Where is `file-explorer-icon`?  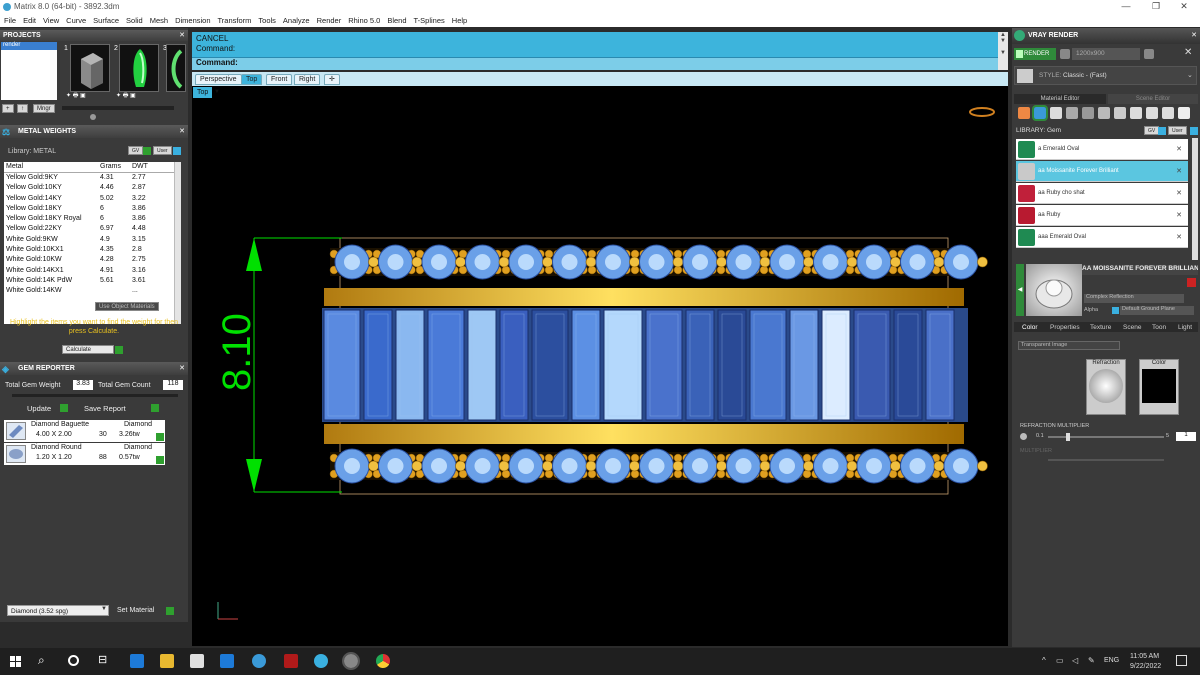
file-explorer-icon is located at coordinates (167, 661).